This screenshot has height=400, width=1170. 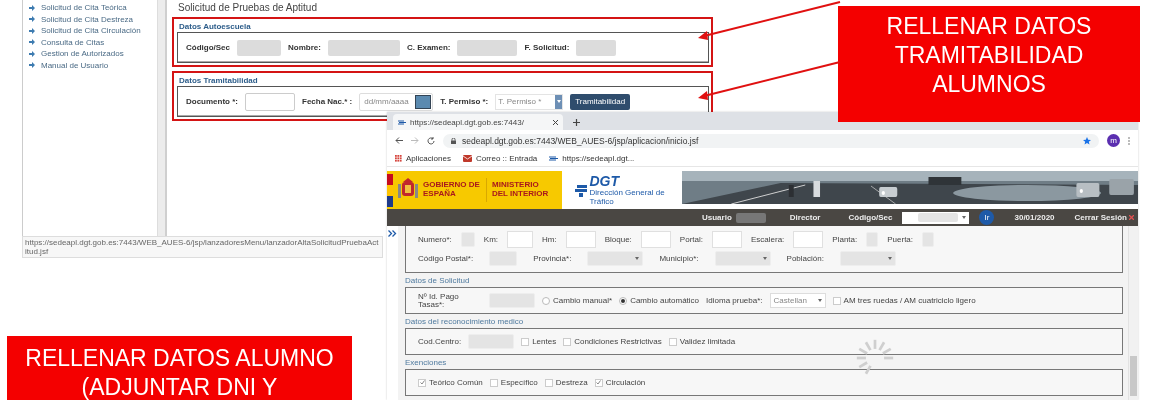 What do you see at coordinates (435, 239) in the screenshot?
I see `field-label: Numero*:` at bounding box center [435, 239].